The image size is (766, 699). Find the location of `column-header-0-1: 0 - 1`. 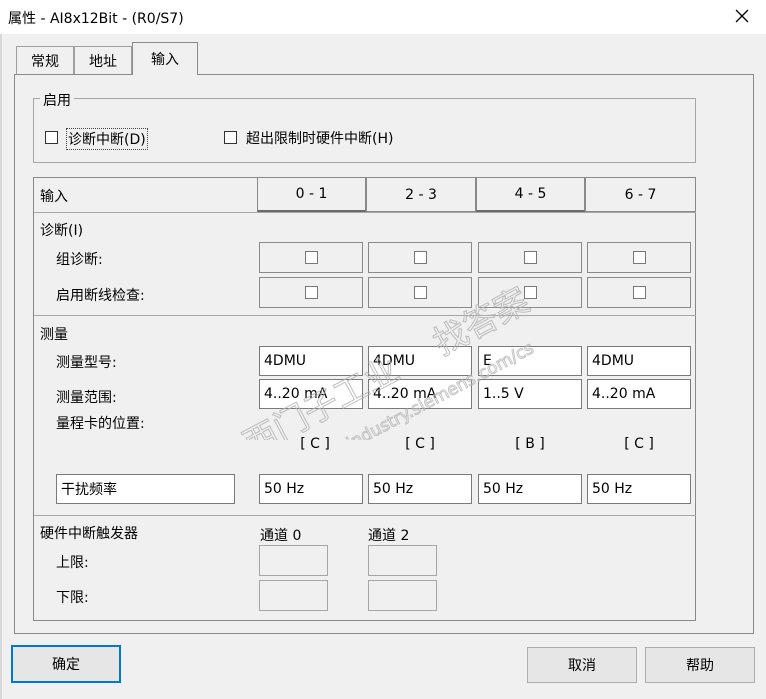

column-header-0-1: 0 - 1 is located at coordinates (311, 194).